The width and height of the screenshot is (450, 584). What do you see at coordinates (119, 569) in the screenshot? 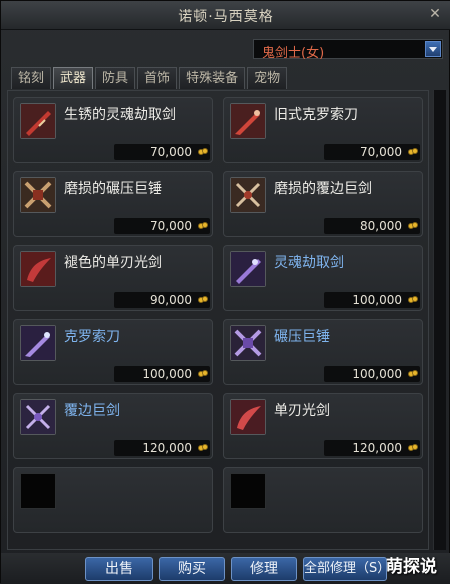
I see `sell-button: 出售` at bounding box center [119, 569].